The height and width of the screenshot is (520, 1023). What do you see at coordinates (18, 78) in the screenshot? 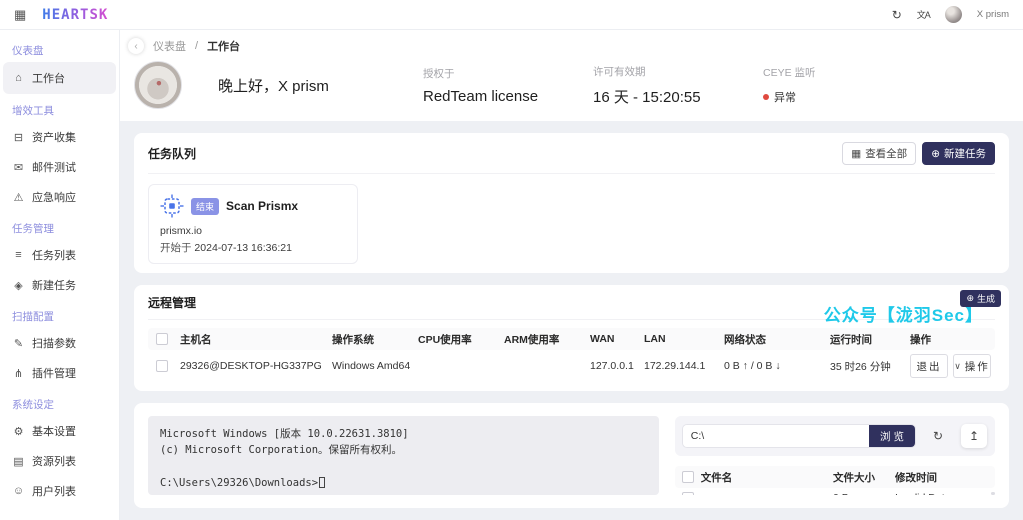
I see `home-icon: ⌂` at bounding box center [18, 78].